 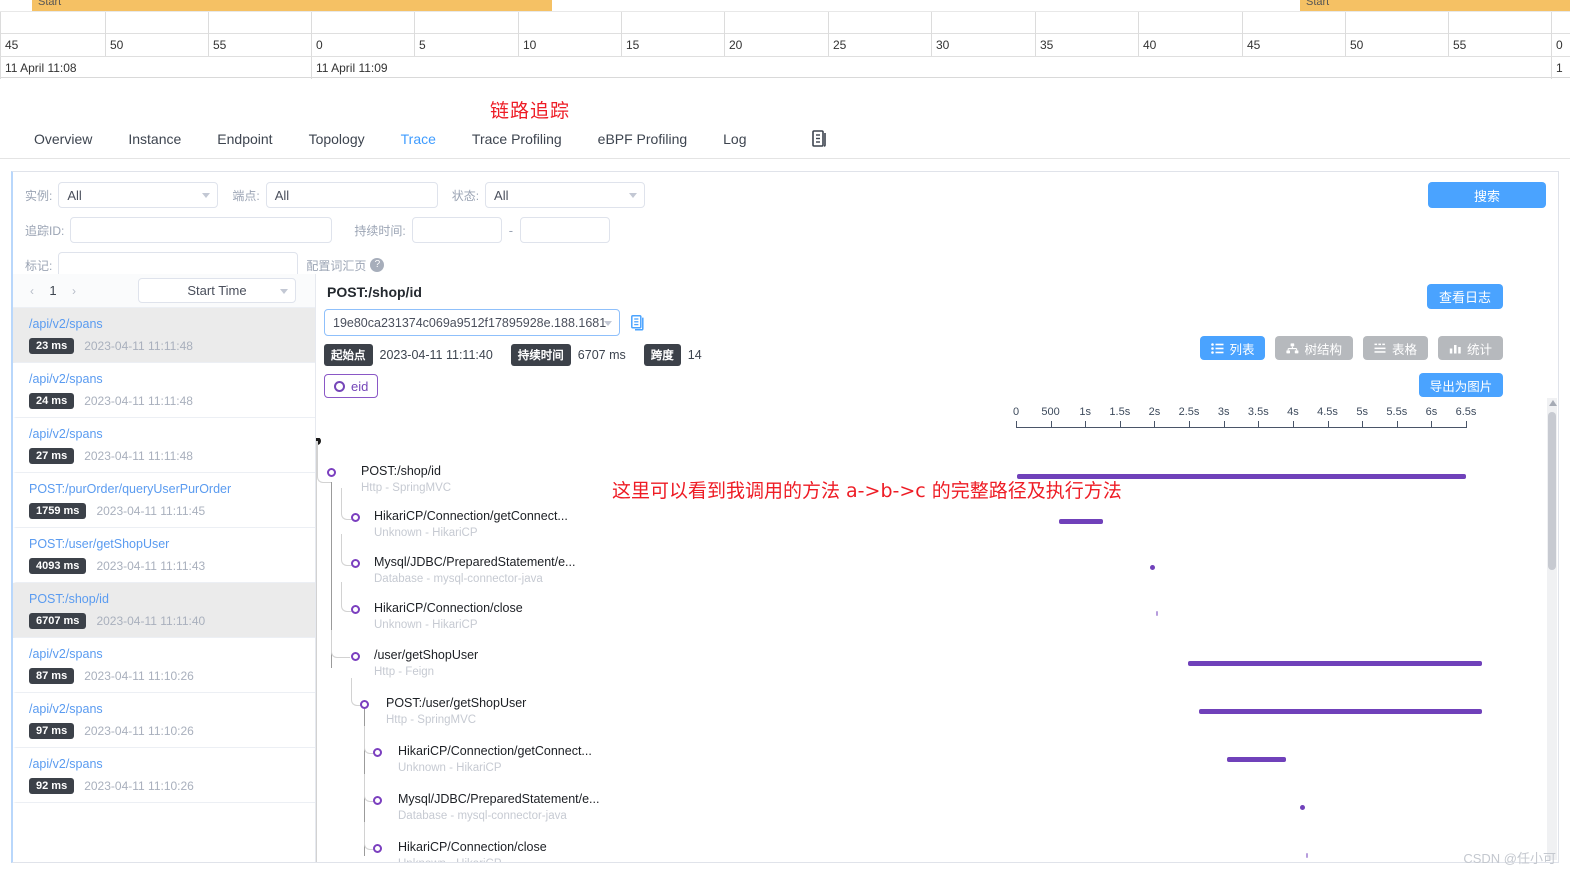 I want to click on vertical-scrollbar, so click(x=1552, y=629).